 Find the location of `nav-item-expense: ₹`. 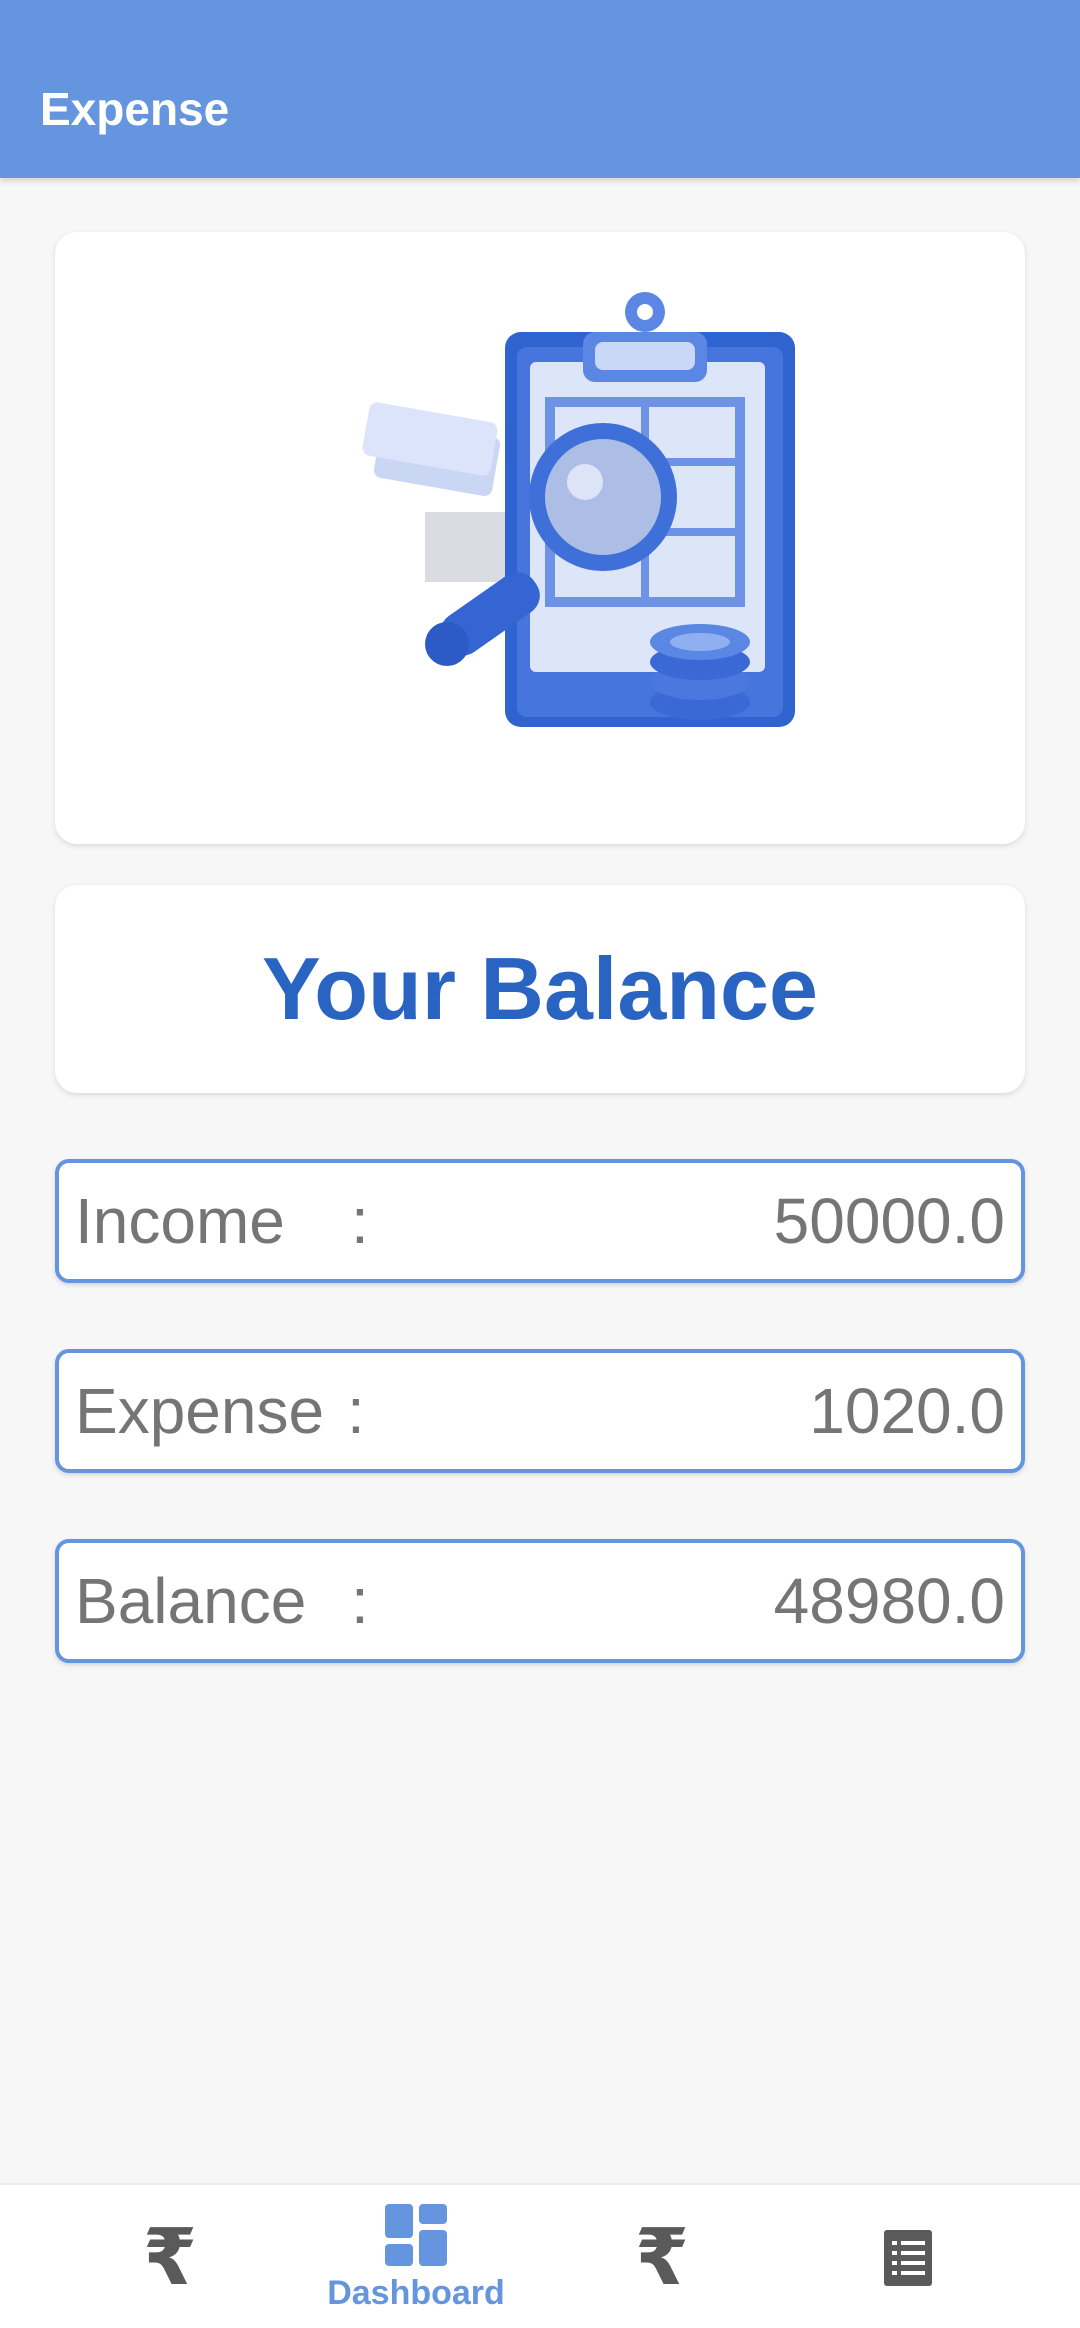

nav-item-expense: ₹ is located at coordinates (662, 2256).